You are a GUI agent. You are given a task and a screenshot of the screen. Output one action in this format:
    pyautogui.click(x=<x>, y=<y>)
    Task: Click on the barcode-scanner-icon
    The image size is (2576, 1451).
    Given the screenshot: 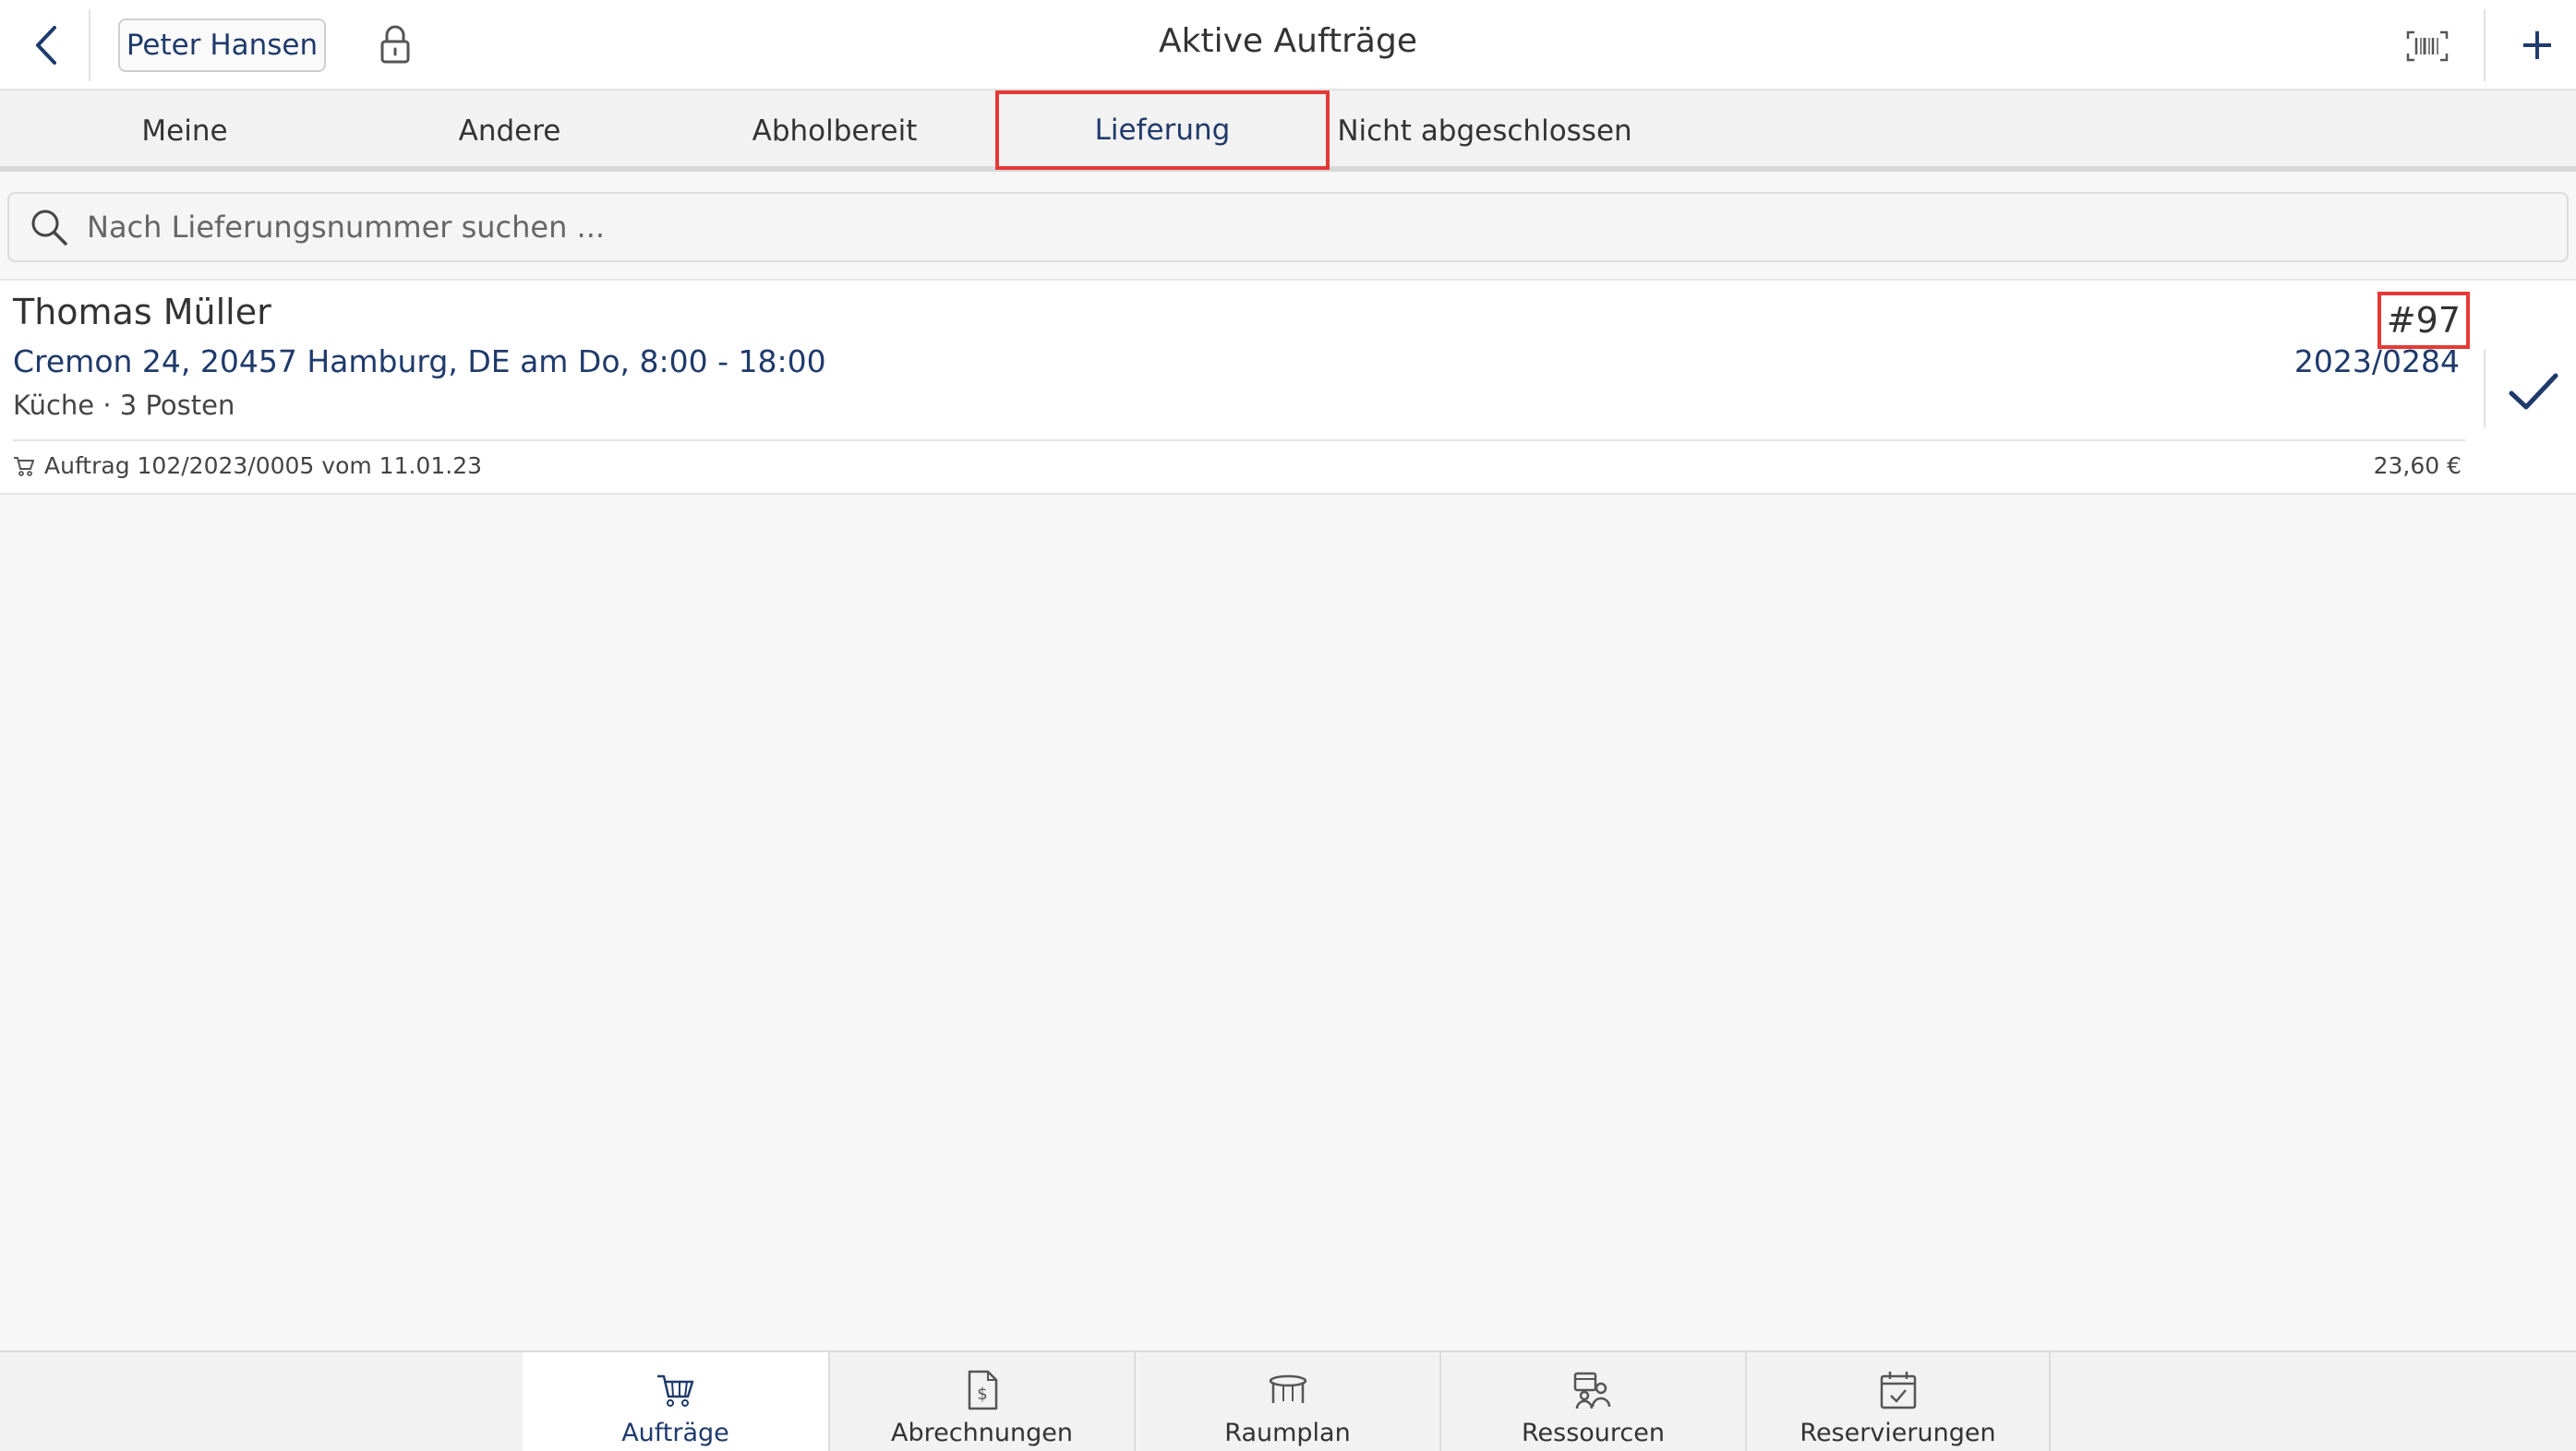 What is the action you would take?
    pyautogui.click(x=2427, y=46)
    